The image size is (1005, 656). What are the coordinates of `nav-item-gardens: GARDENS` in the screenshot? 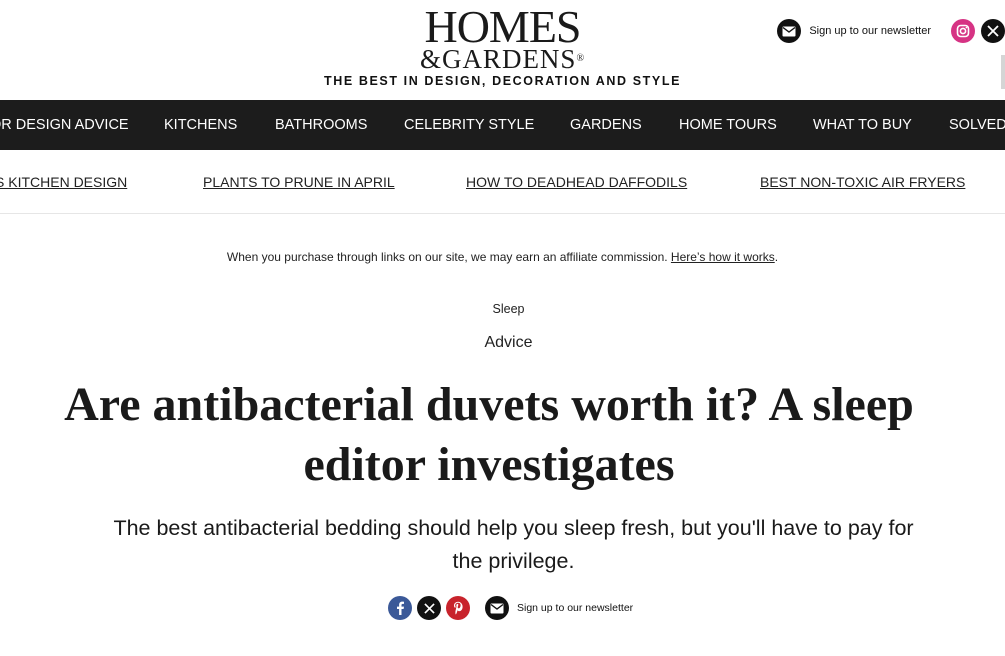 It's located at (606, 125).